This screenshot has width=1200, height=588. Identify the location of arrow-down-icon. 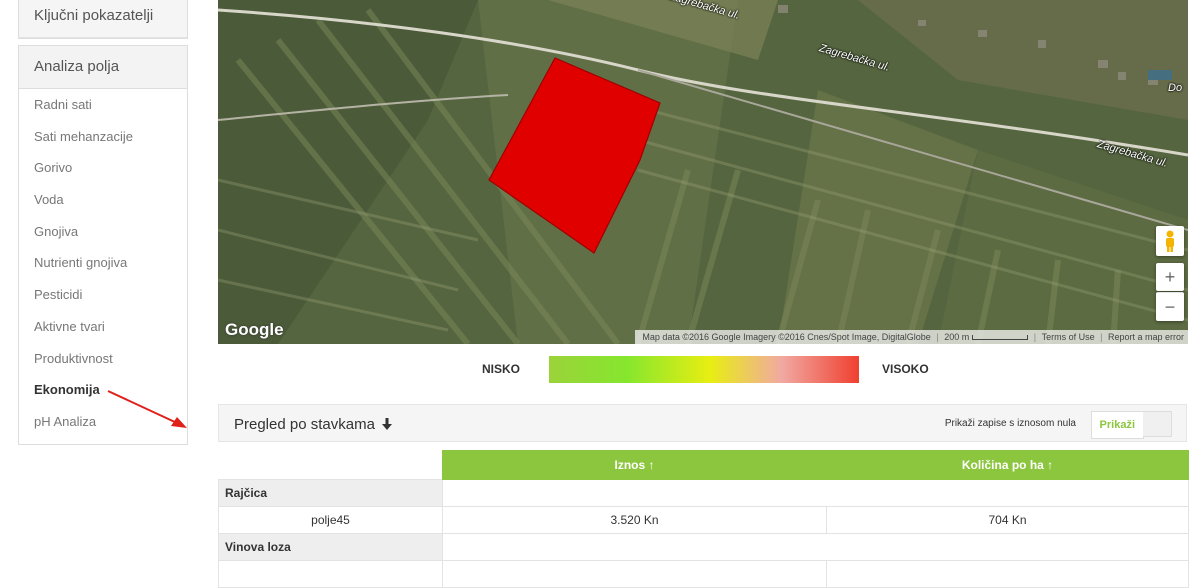
(387, 424).